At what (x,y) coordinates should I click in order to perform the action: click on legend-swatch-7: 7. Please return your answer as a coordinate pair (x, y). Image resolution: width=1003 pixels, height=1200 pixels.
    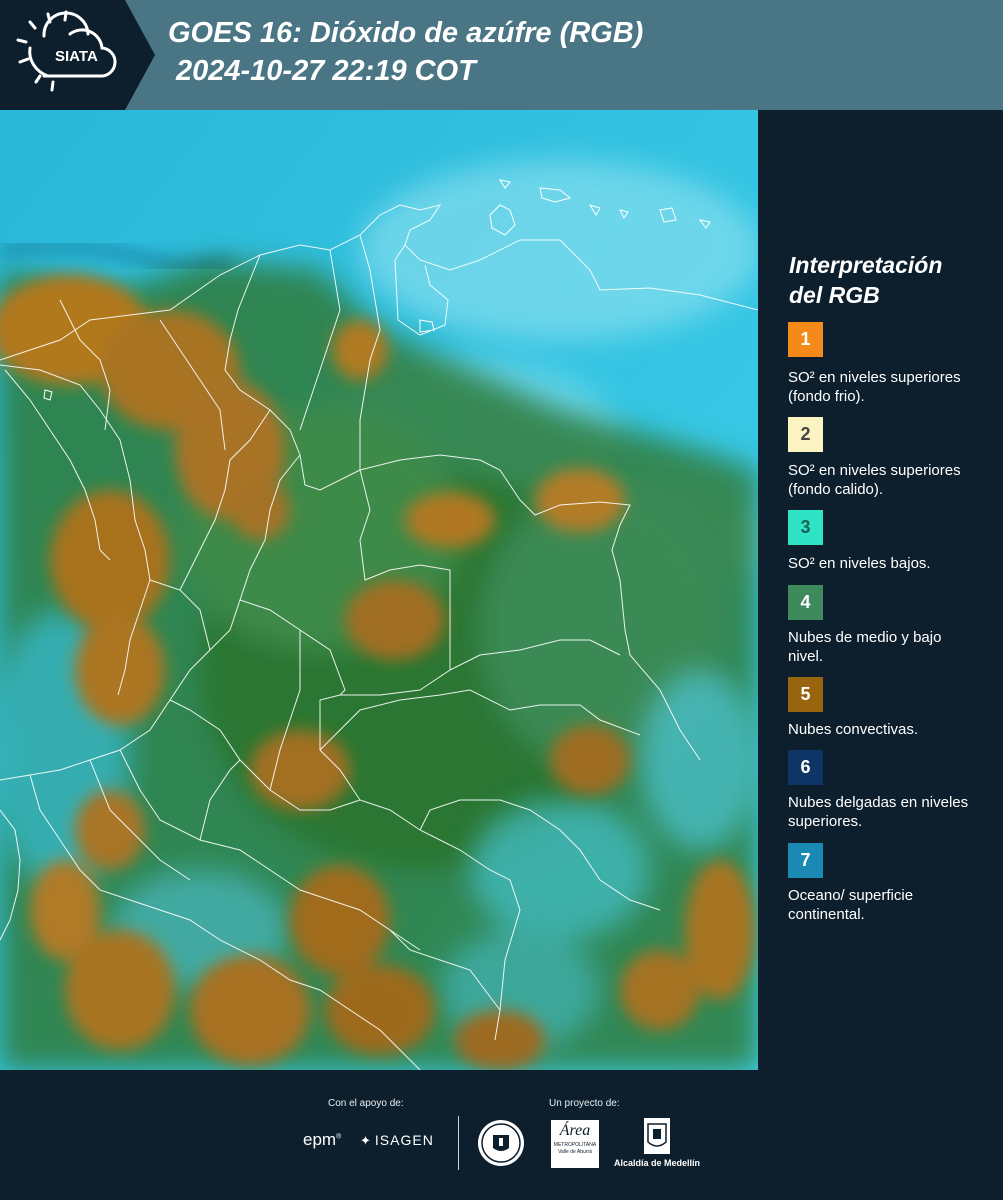
    Looking at the image, I should click on (805, 860).